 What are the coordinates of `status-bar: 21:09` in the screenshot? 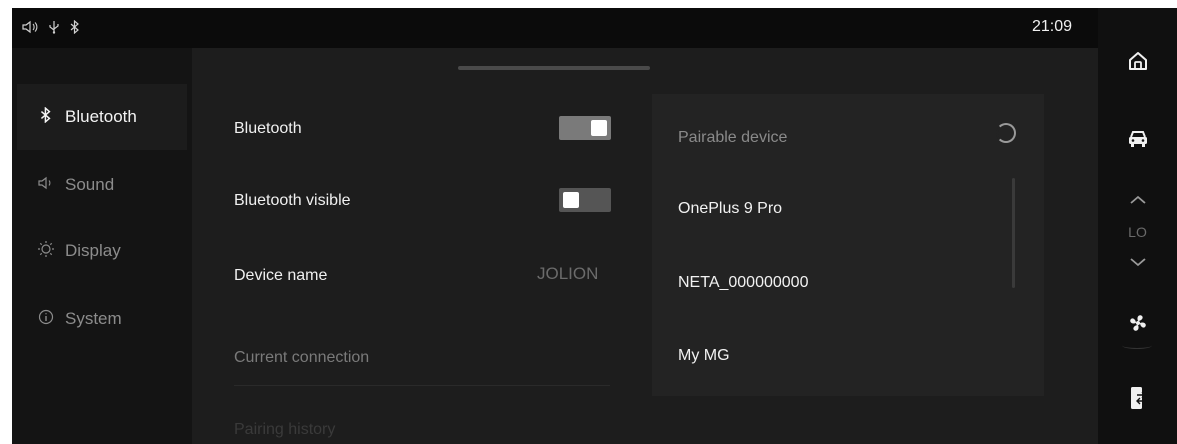 It's located at (555, 28).